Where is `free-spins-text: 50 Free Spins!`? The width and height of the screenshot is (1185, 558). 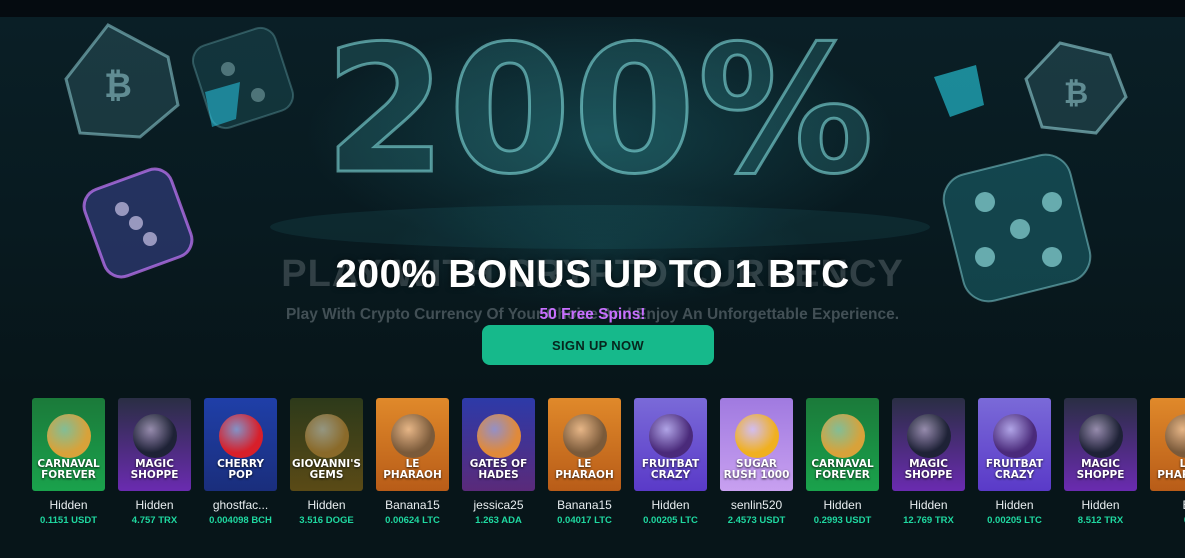
free-spins-text: 50 Free Spins! is located at coordinates (592, 314).